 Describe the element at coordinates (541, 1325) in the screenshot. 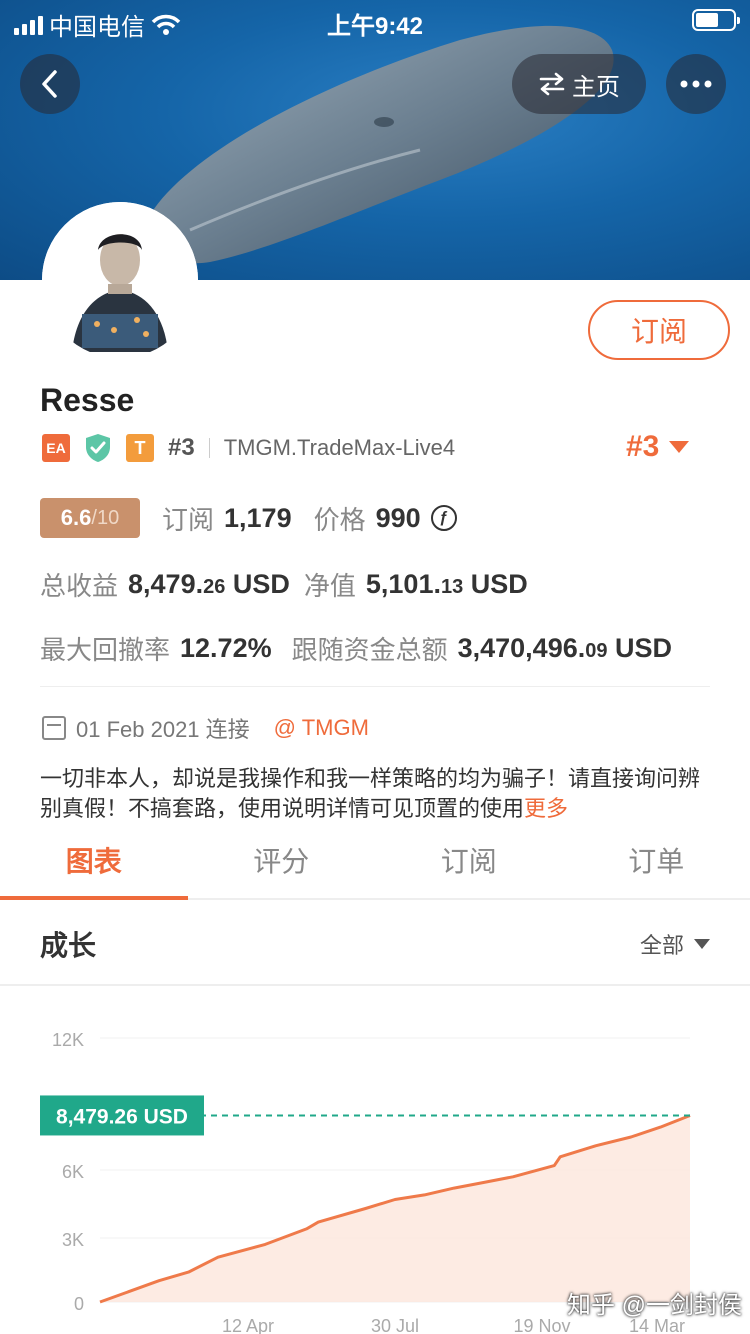

I see `x-tick-label: 19 Nov` at that location.